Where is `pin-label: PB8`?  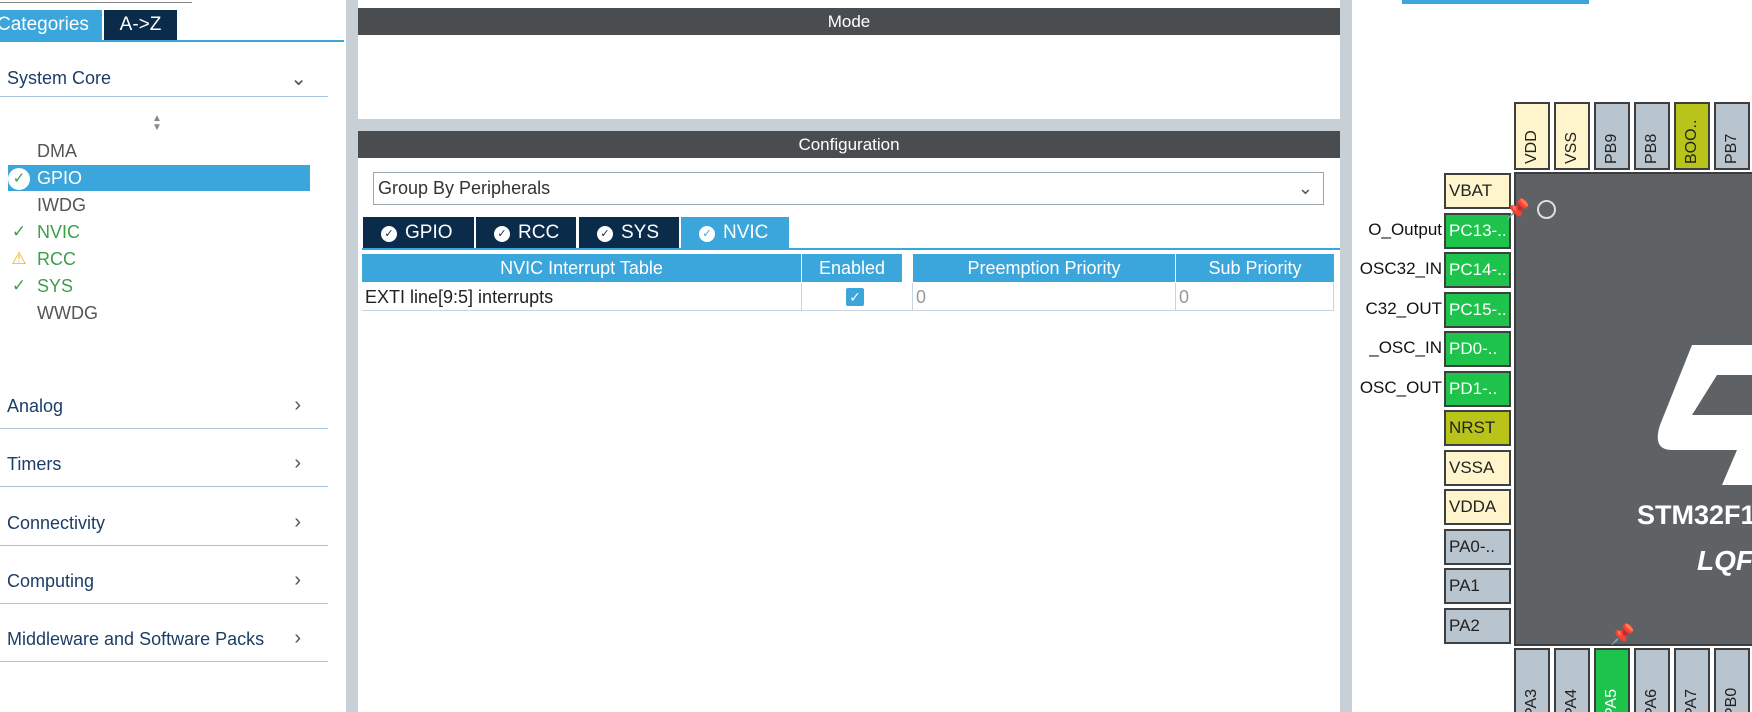
pin-label: PB8 is located at coordinates (1651, 148).